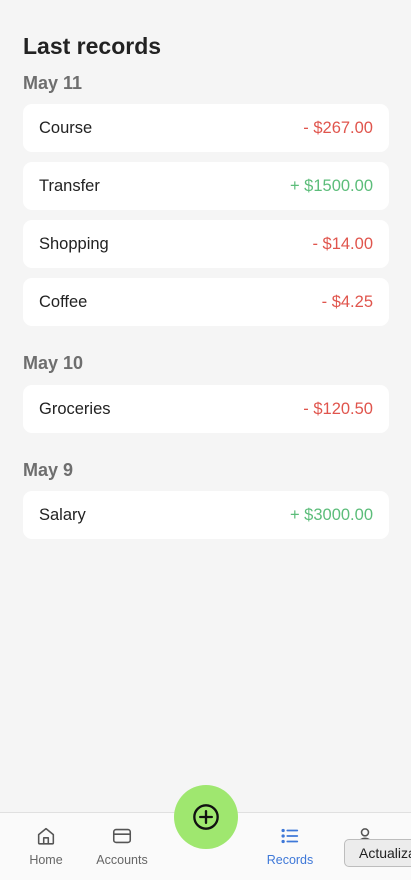 The image size is (411, 880). What do you see at coordinates (290, 846) in the screenshot?
I see `nav-item-records: Records` at bounding box center [290, 846].